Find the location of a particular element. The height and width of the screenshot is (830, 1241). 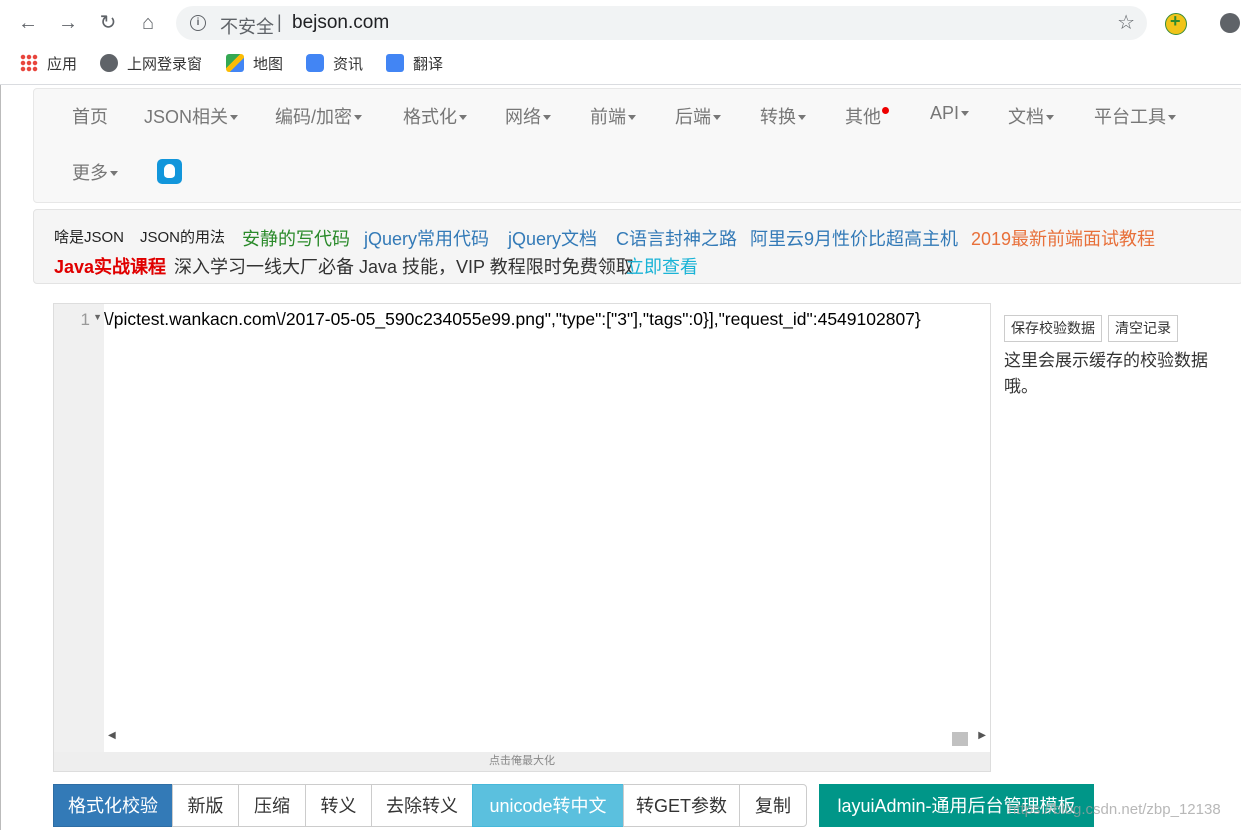

clear-records-button: 清空记录 is located at coordinates (1143, 328).